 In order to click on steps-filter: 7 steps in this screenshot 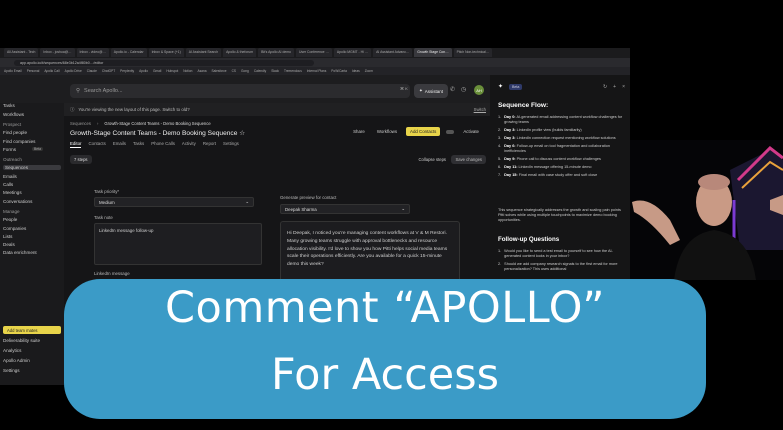, I will do `click(81, 159)`.